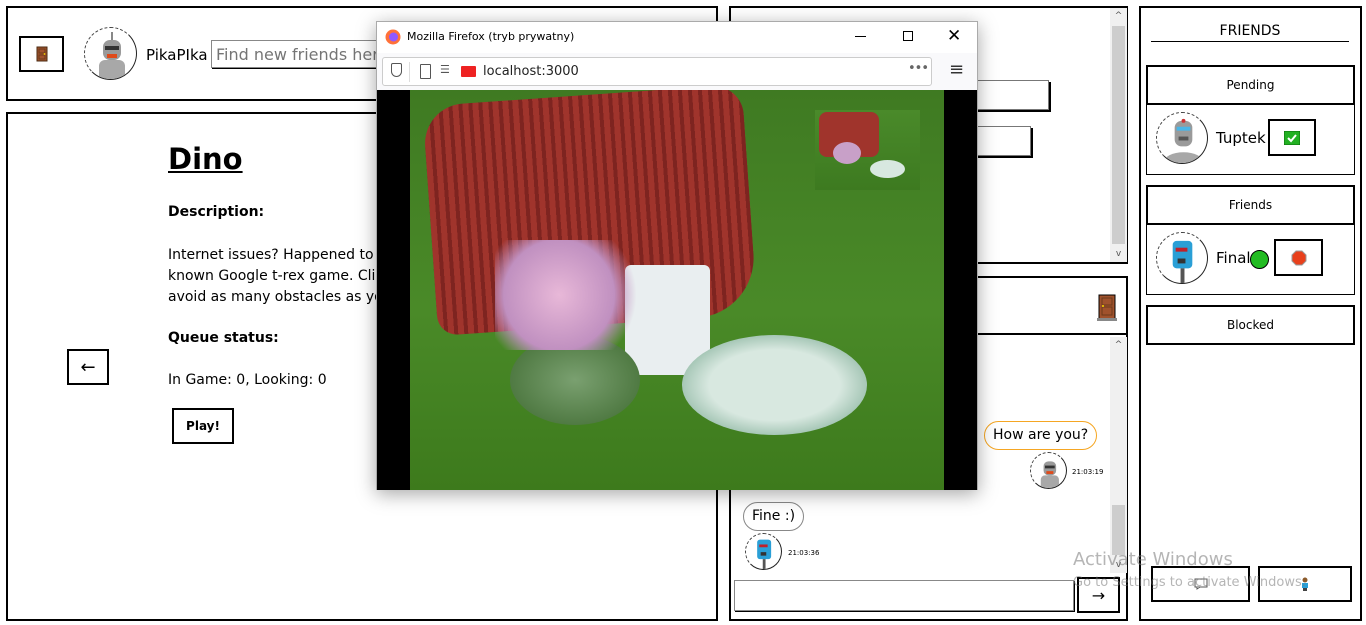 This screenshot has height=625, width=1366. What do you see at coordinates (1107, 307) in the screenshot?
I see `leave-chat-door-icon` at bounding box center [1107, 307].